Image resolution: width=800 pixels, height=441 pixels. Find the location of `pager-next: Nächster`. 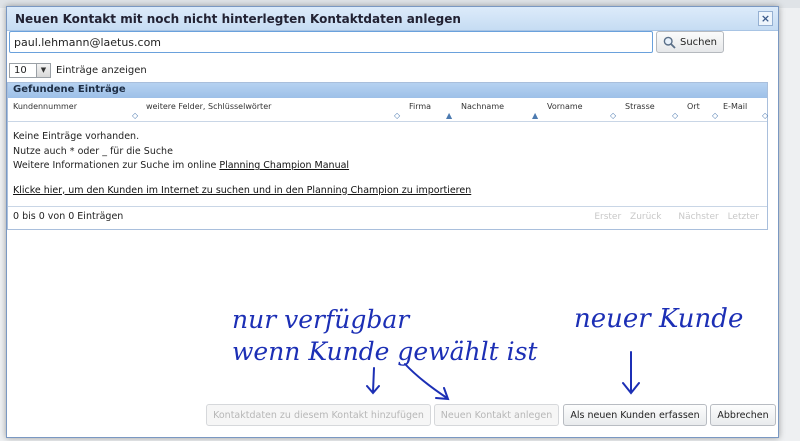

pager-next: Nächster is located at coordinates (698, 217).